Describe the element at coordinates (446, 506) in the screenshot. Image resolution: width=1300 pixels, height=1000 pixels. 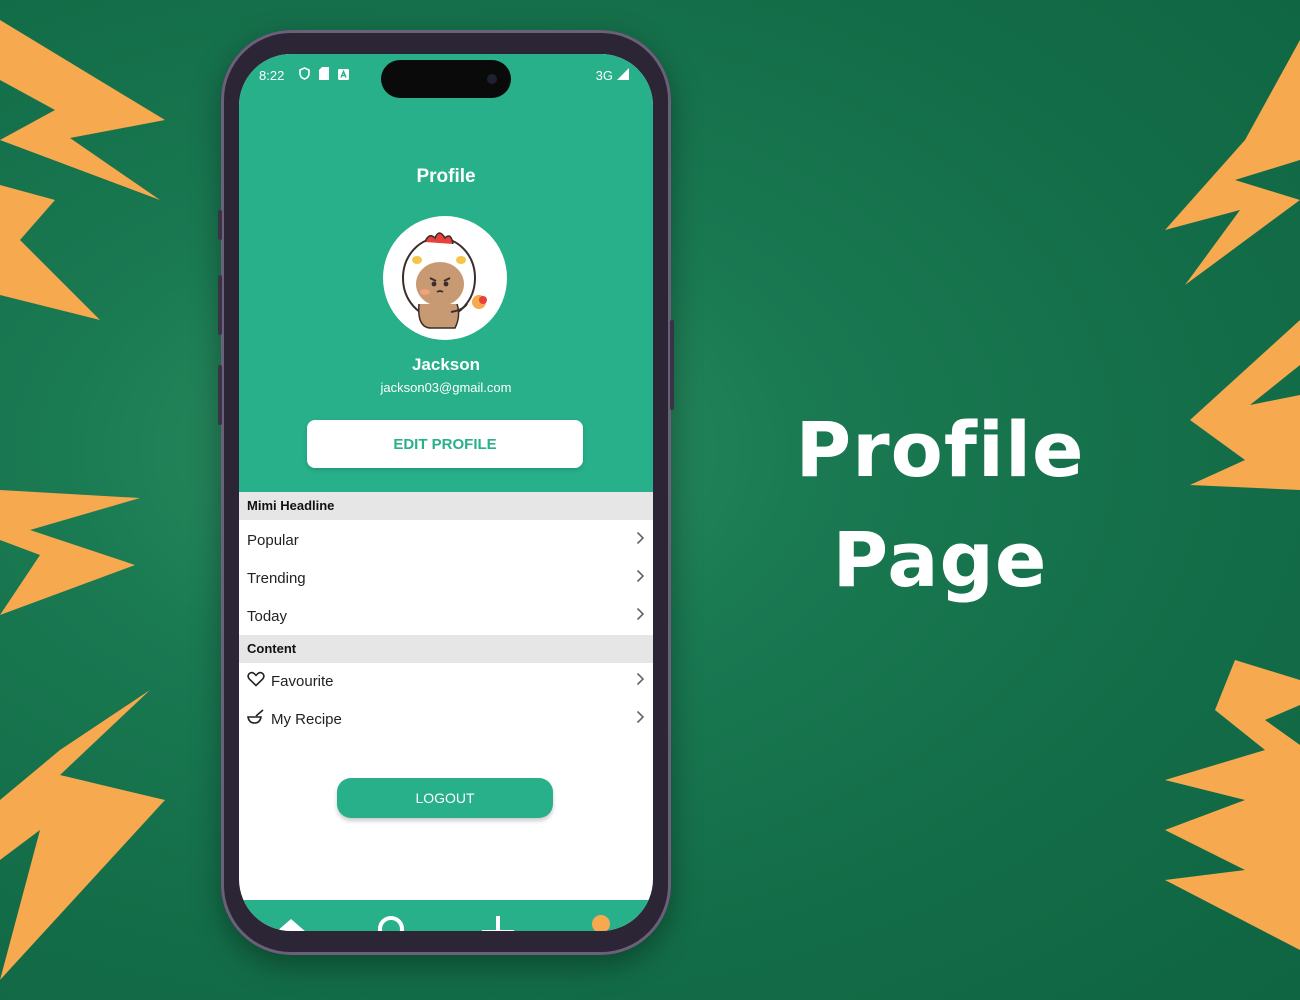
I see `section-header-mimi-headline: Mimi Headline` at that location.